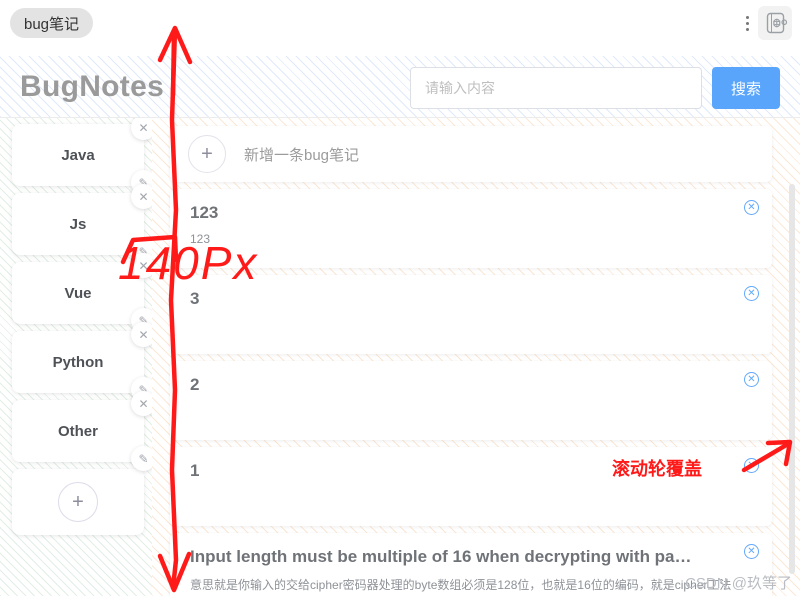  What do you see at coordinates (471, 228) in the screenshot?
I see `note-card: 123 123 ✕` at bounding box center [471, 228].